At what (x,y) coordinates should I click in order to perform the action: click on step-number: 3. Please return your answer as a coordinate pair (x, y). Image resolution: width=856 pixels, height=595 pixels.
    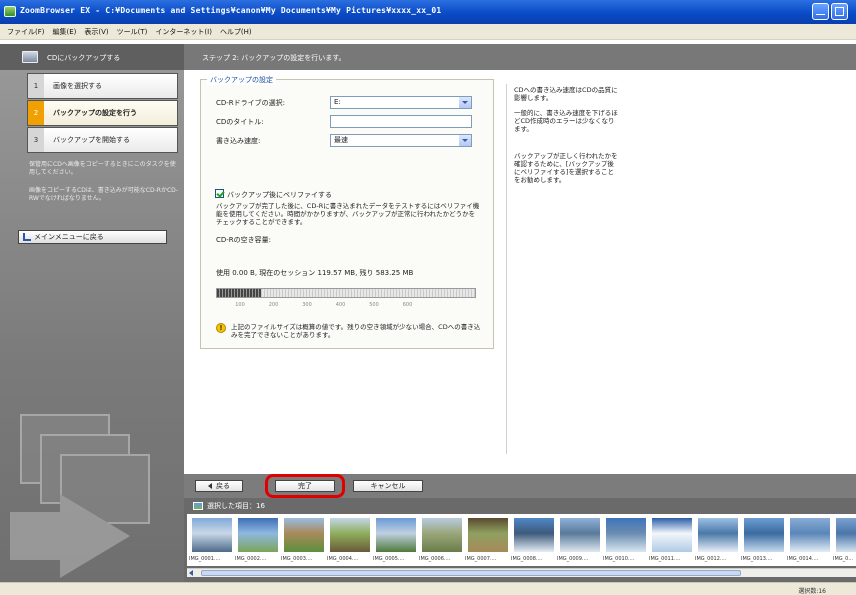
    Looking at the image, I should click on (36, 140).